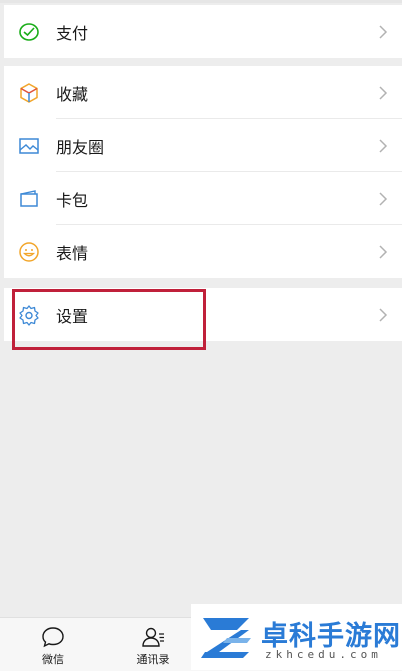 The image size is (402, 671). Describe the element at coordinates (153, 659) in the screenshot. I see `tab-label: 通讯录` at that location.